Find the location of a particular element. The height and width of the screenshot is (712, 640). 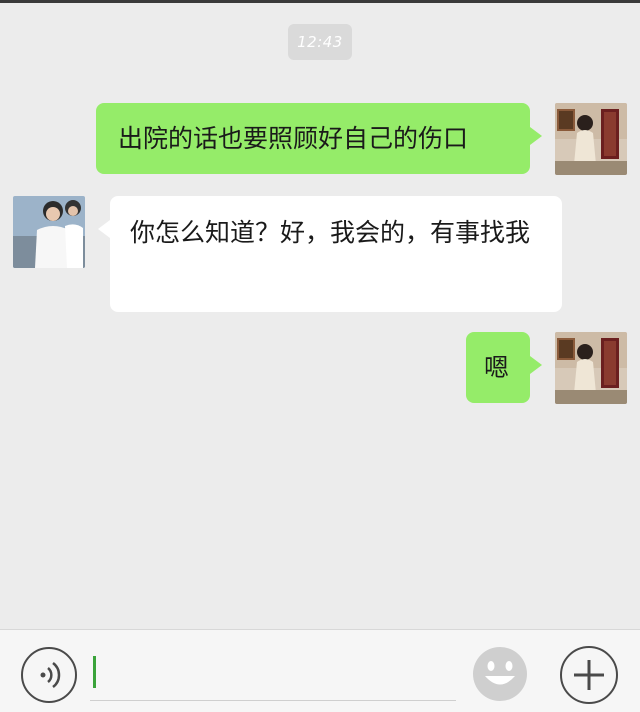

message-text: 你怎么知道？好，我会的，有事找我 is located at coordinates (330, 232).